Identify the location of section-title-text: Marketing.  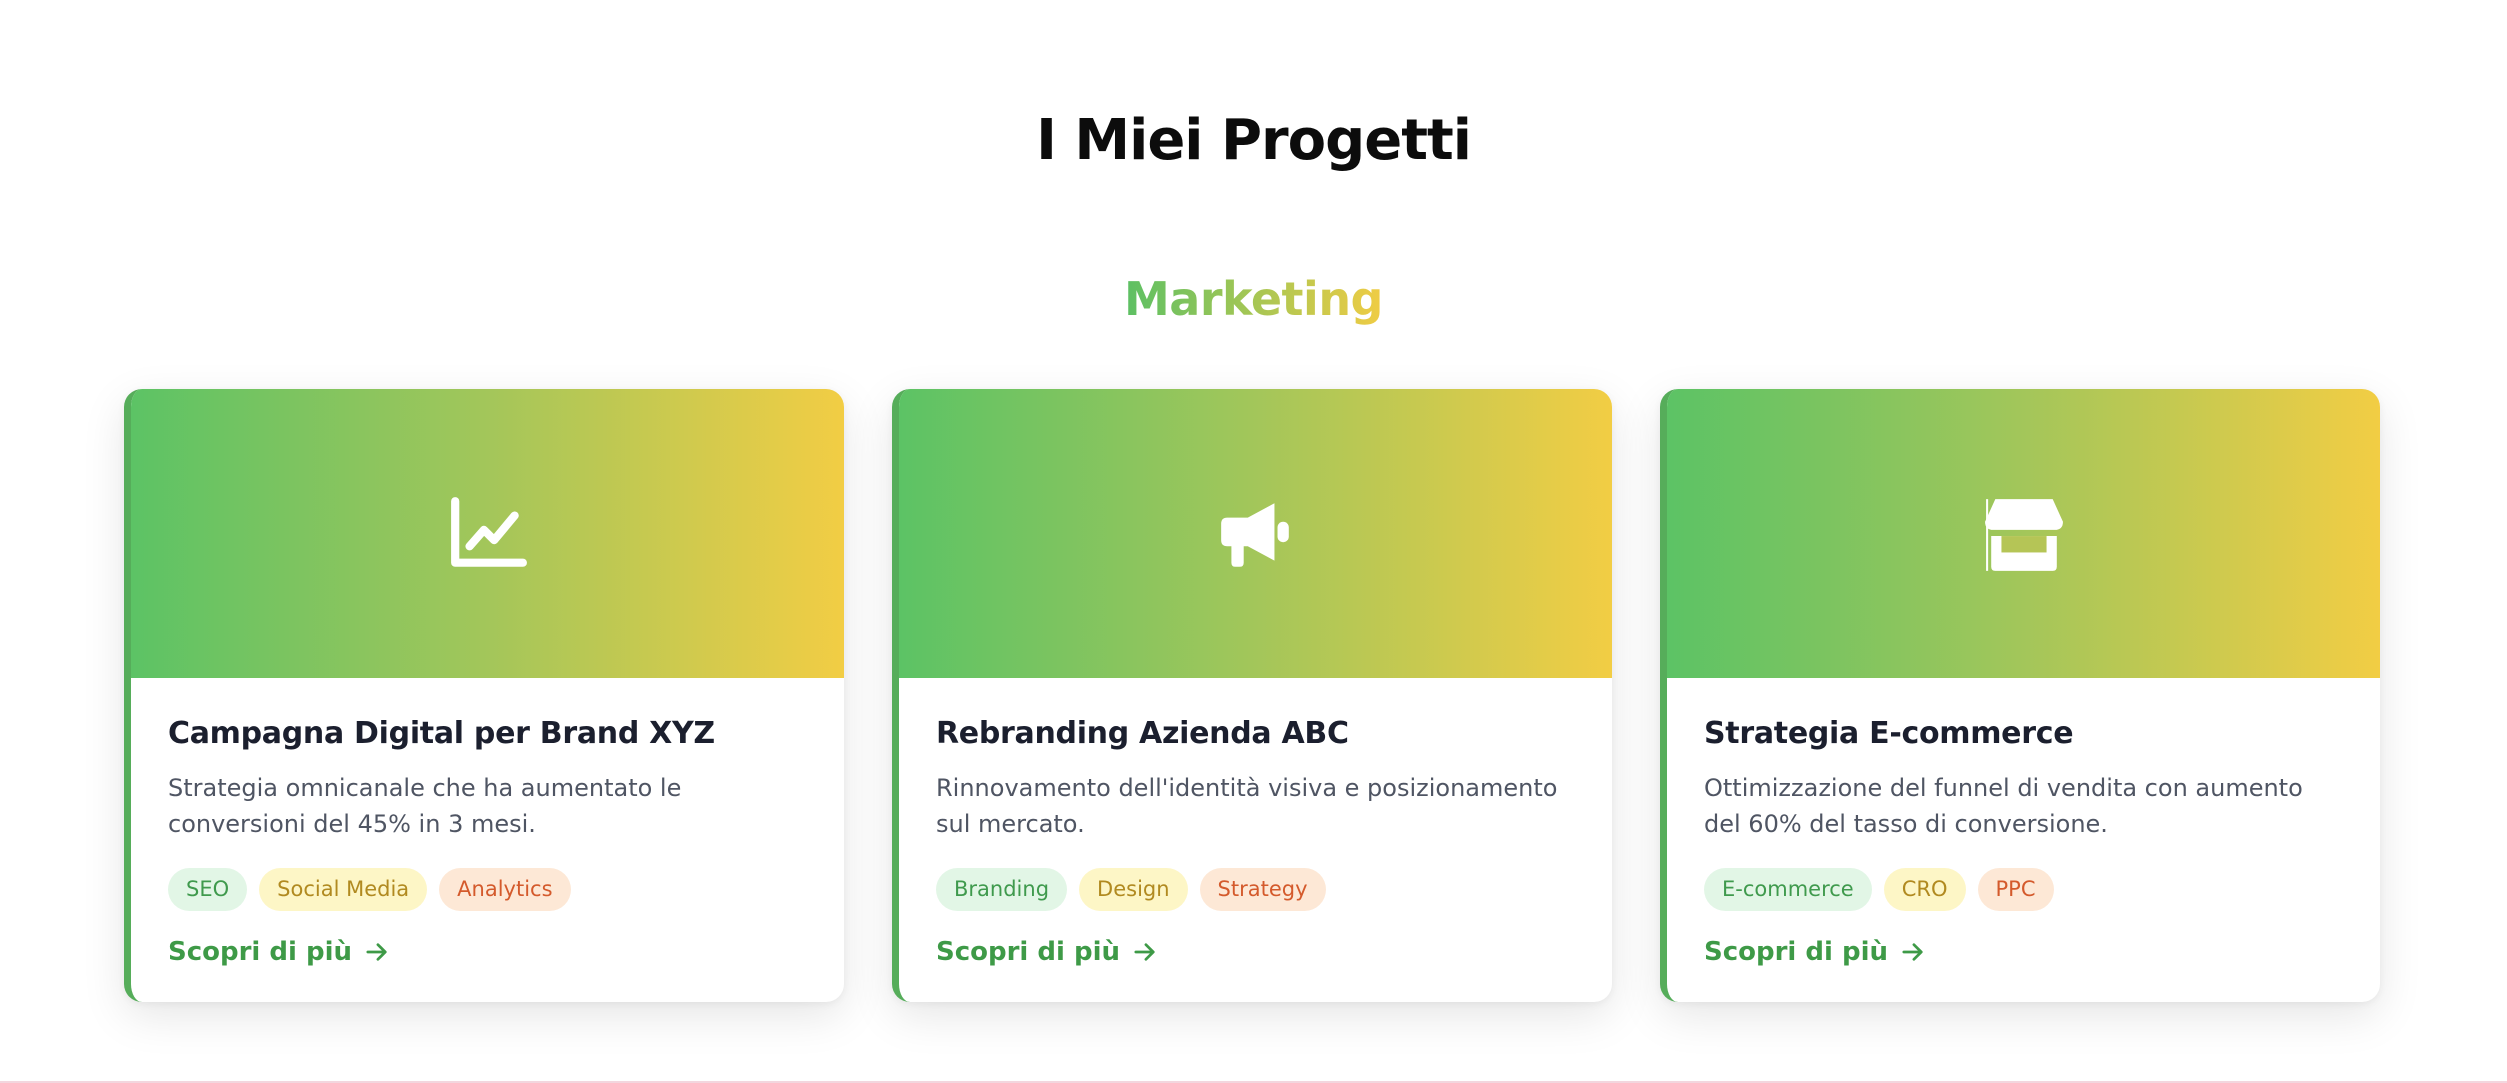
(1254, 299).